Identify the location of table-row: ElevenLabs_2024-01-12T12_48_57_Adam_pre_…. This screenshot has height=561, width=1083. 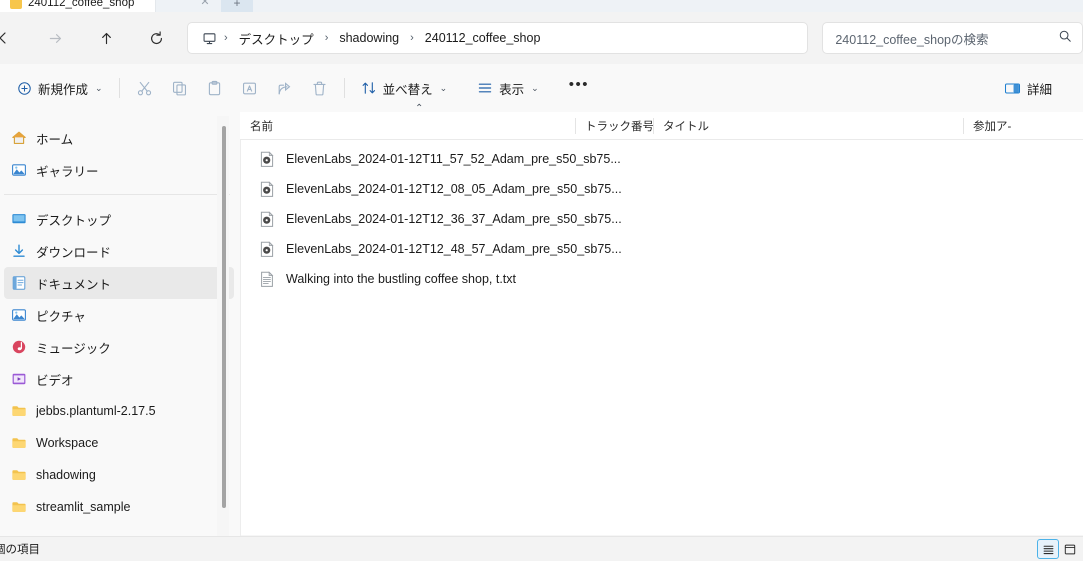
(661, 249).